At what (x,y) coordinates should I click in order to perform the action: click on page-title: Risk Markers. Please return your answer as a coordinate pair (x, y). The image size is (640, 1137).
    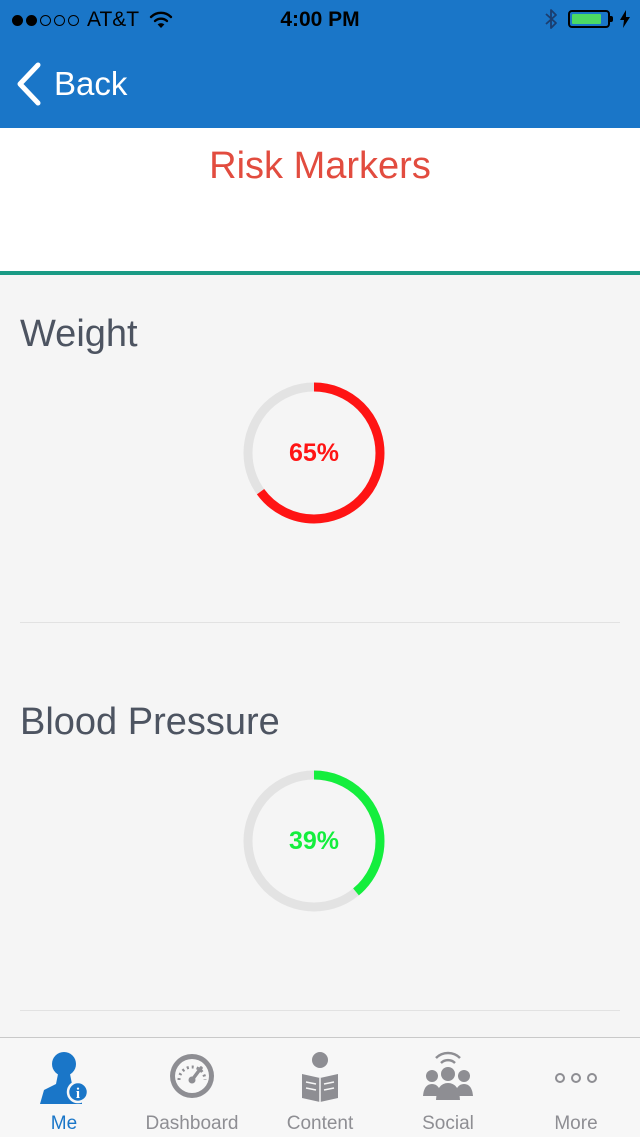
    Looking at the image, I should click on (320, 166).